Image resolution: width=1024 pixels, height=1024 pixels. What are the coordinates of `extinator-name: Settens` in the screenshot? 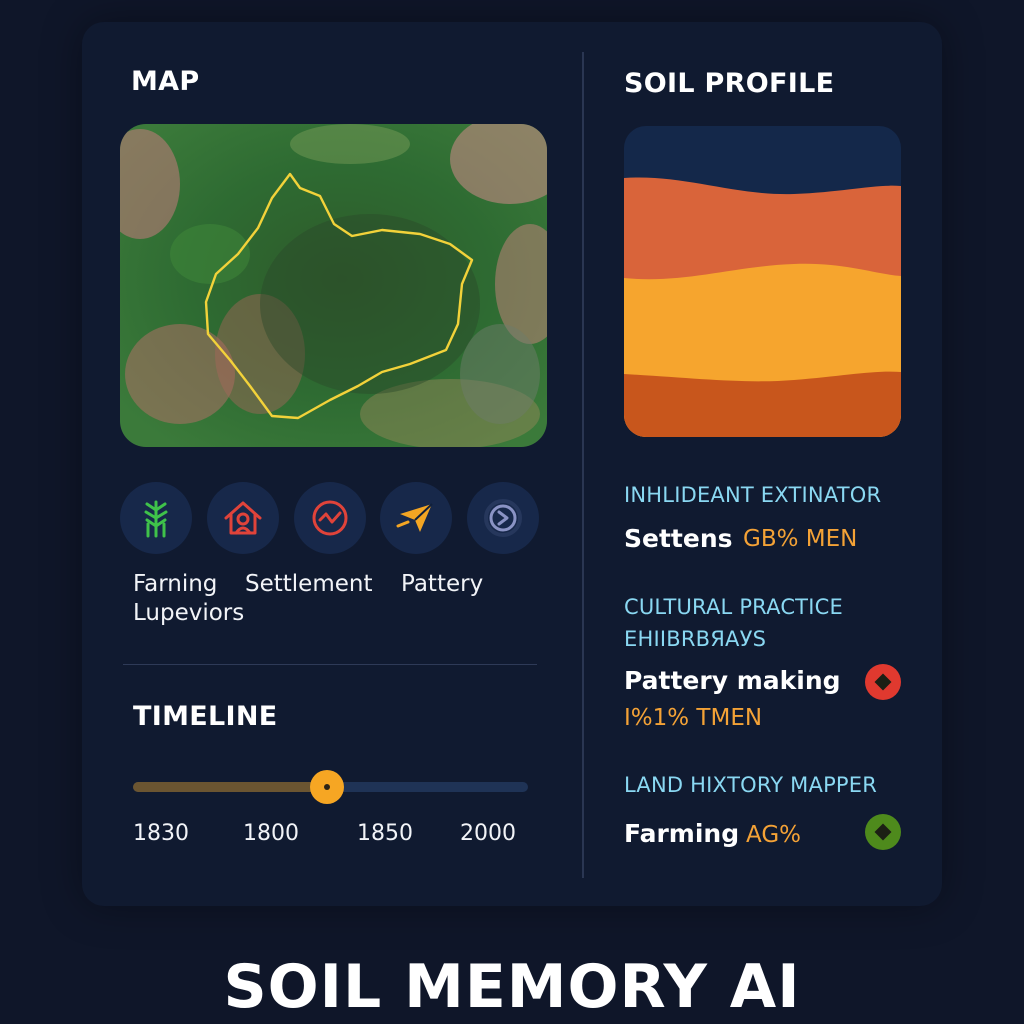 It's located at (678, 538).